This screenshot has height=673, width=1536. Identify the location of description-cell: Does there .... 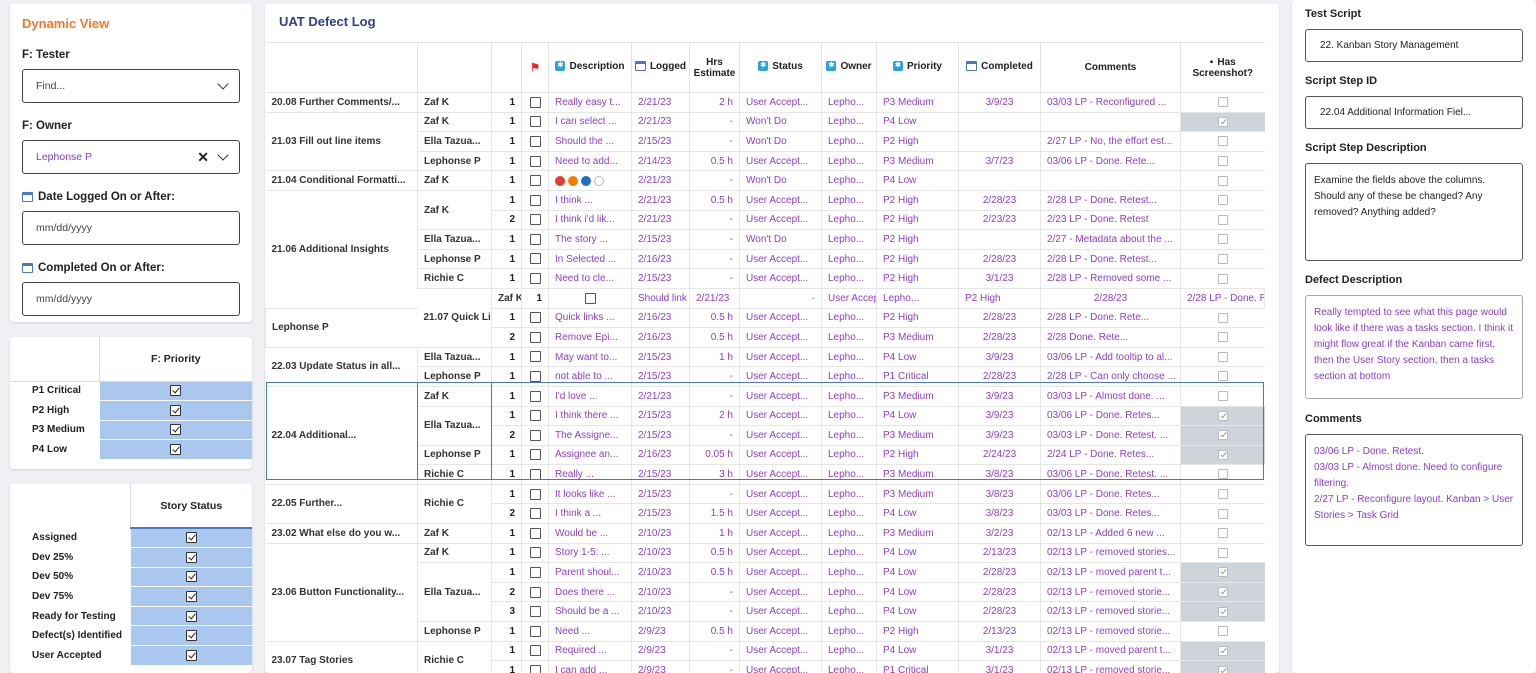
(590, 591).